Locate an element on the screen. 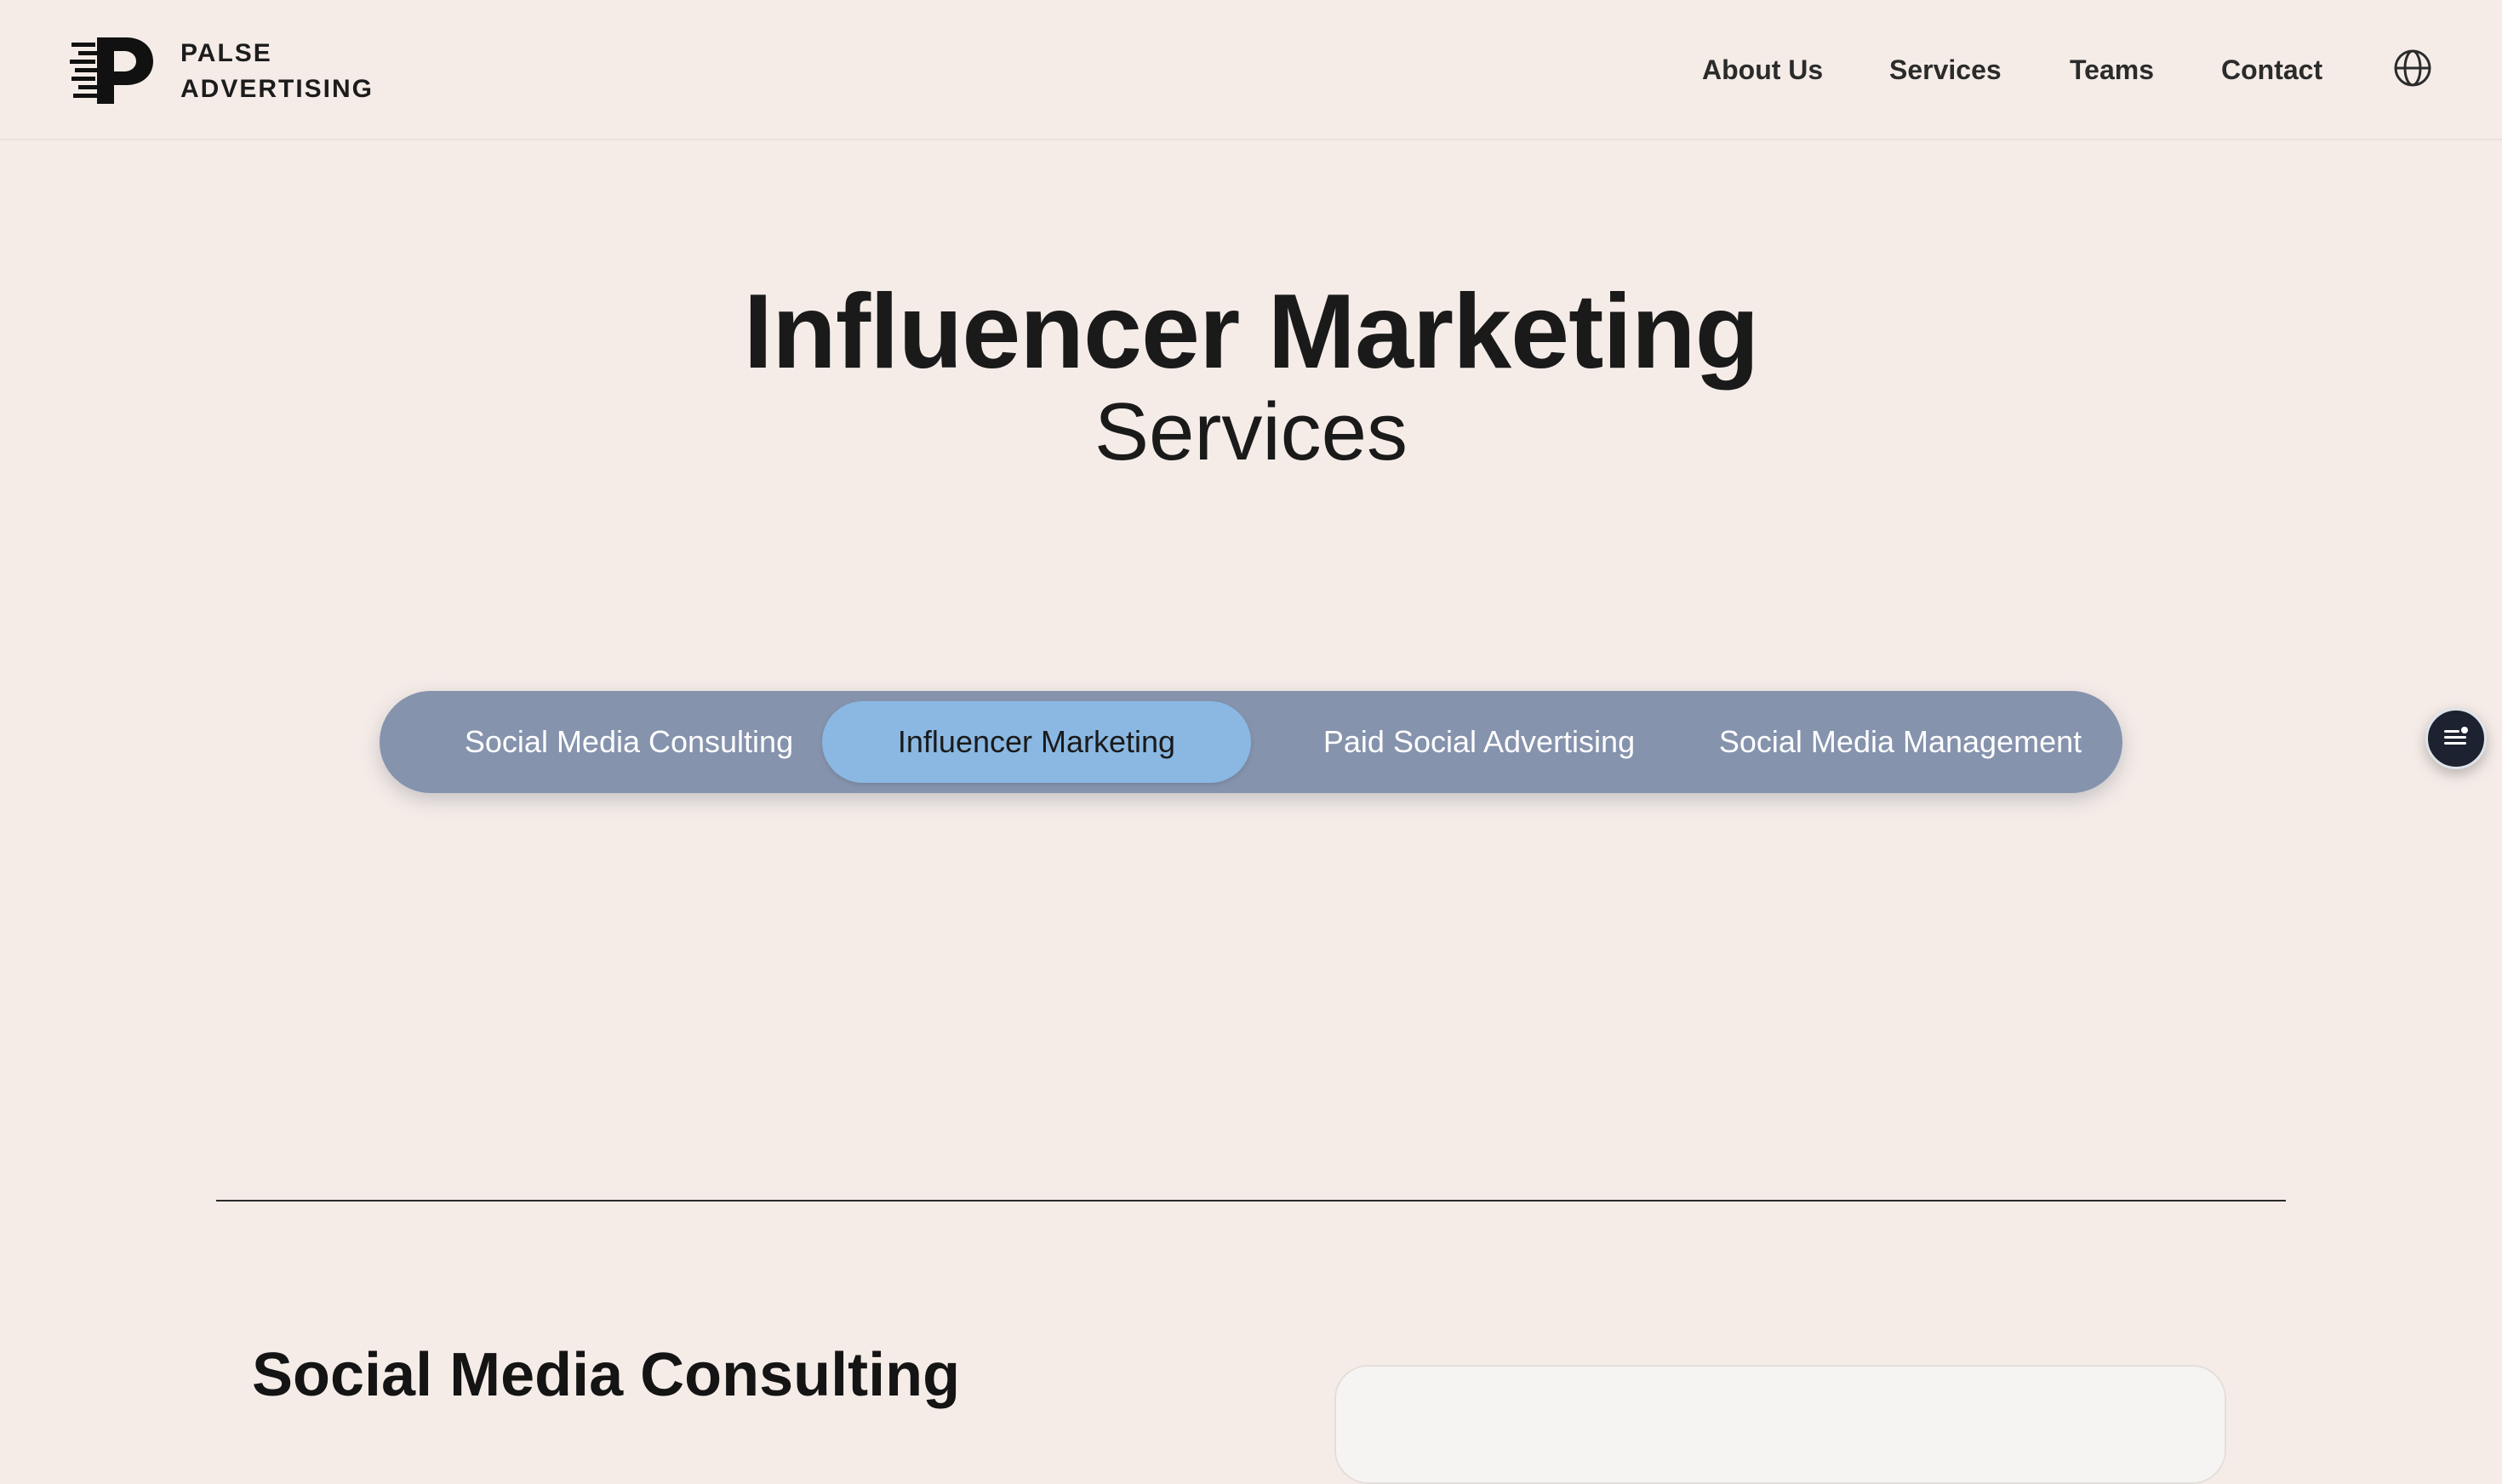  tab-paid-social-advertising: Paid Social Advertising is located at coordinates (1479, 742).